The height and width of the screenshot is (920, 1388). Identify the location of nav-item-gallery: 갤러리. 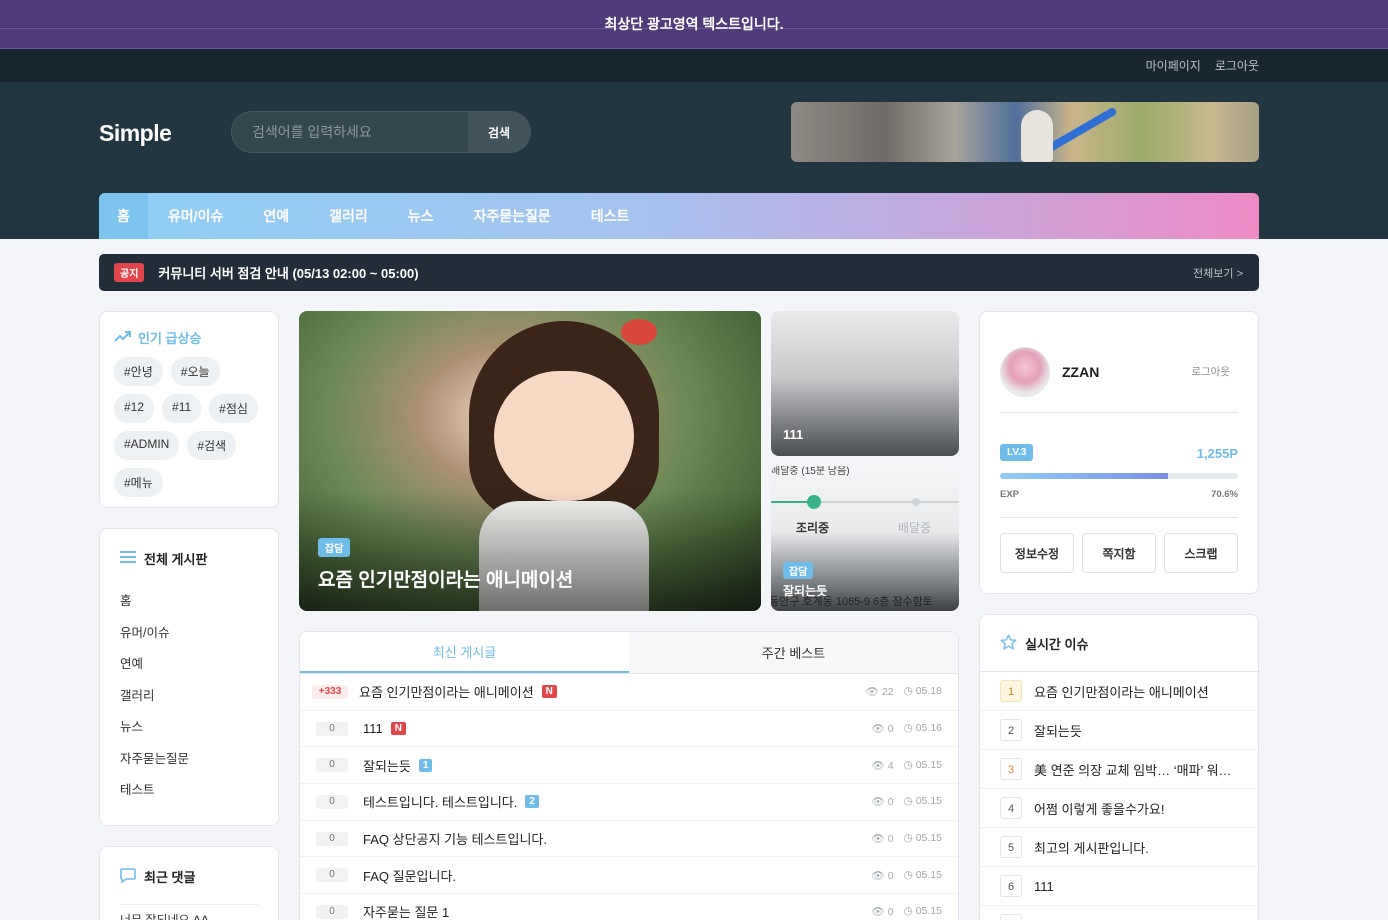
(348, 216).